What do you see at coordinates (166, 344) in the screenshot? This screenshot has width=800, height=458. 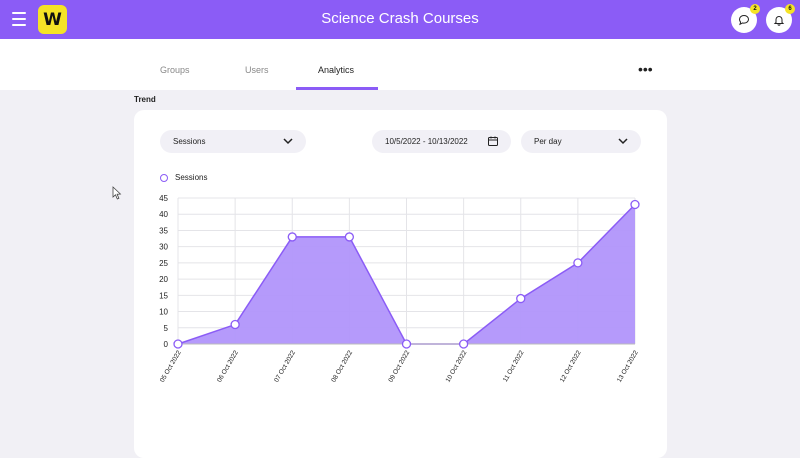 I see `y-tick-label: 0` at bounding box center [166, 344].